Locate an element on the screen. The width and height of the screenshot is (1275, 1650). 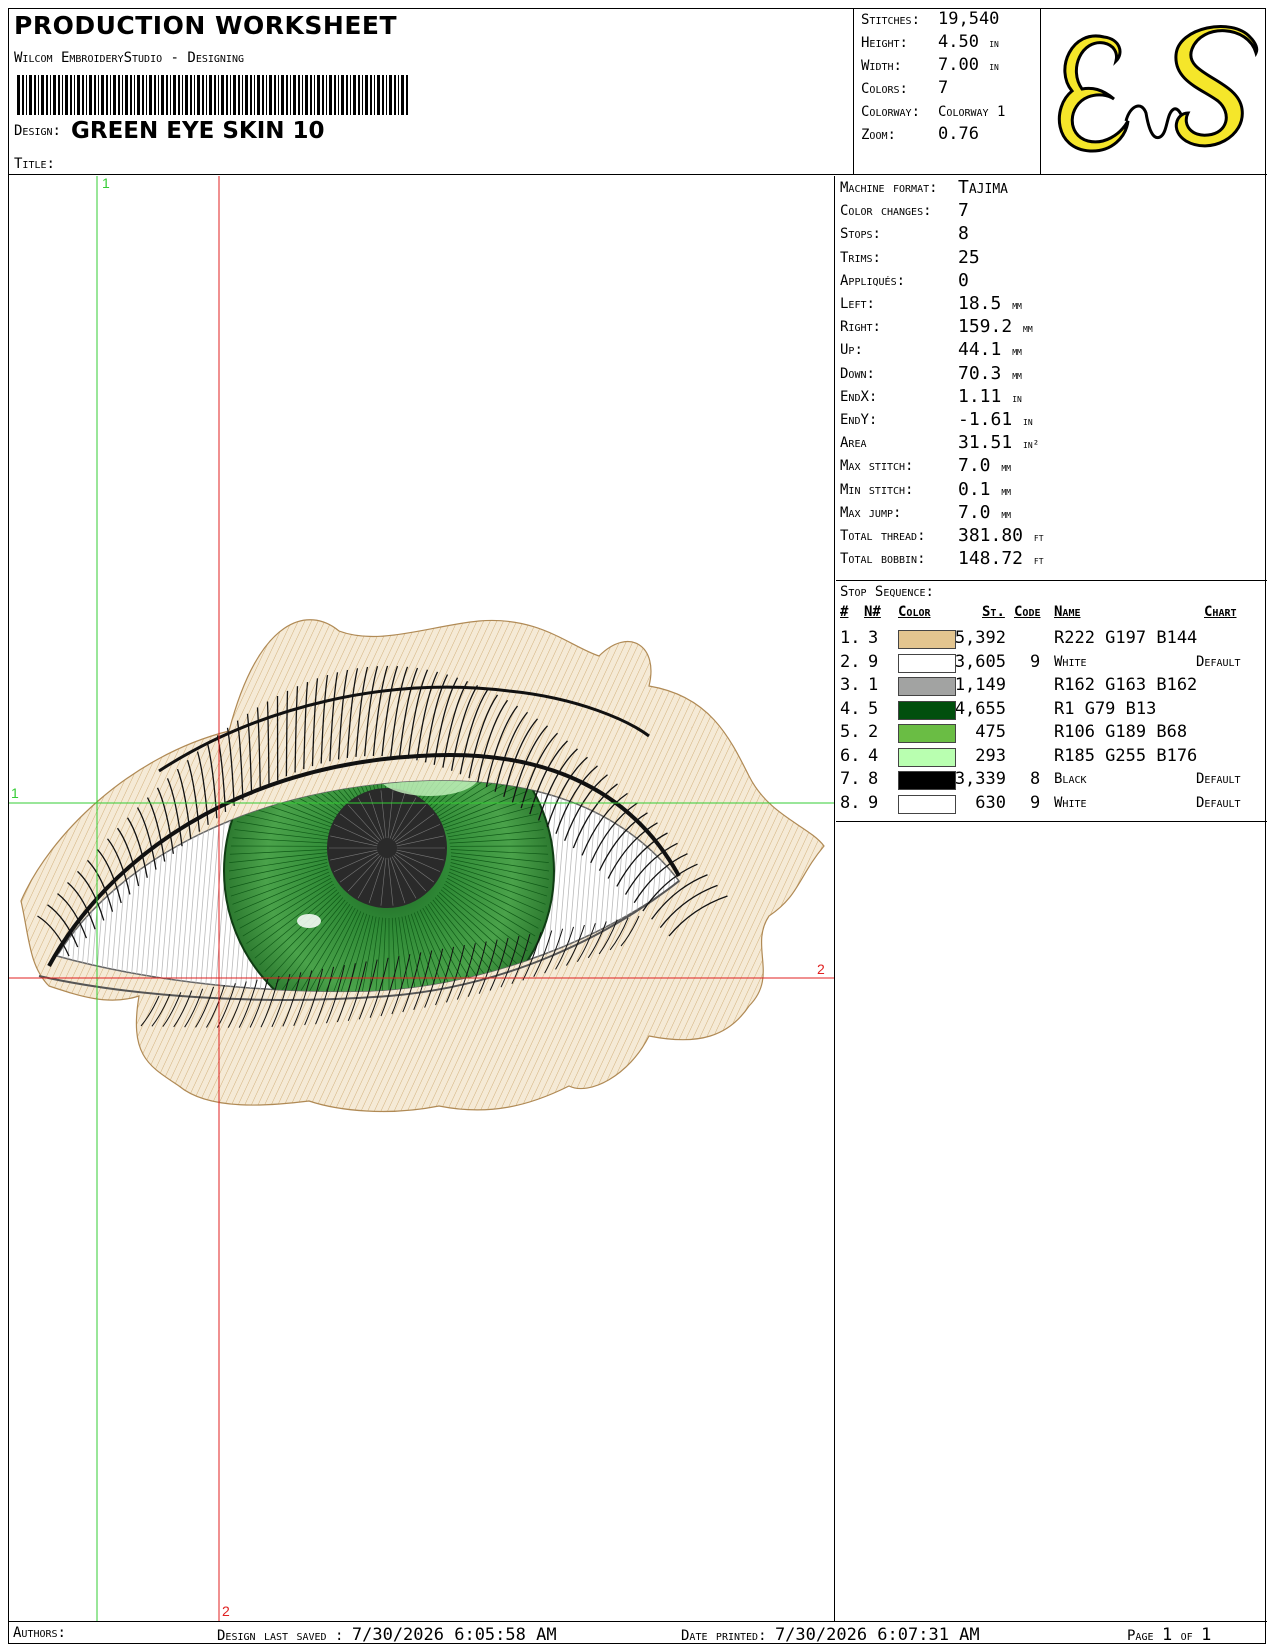
software-subtitle: Wilcom EmbroideryStudio - Designing is located at coordinates (129, 58).